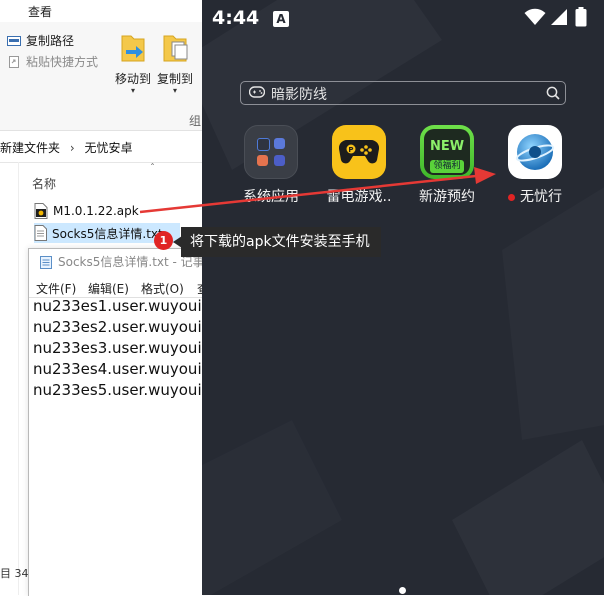  What do you see at coordinates (46, 262) in the screenshot?
I see `notepad-icon` at bounding box center [46, 262].